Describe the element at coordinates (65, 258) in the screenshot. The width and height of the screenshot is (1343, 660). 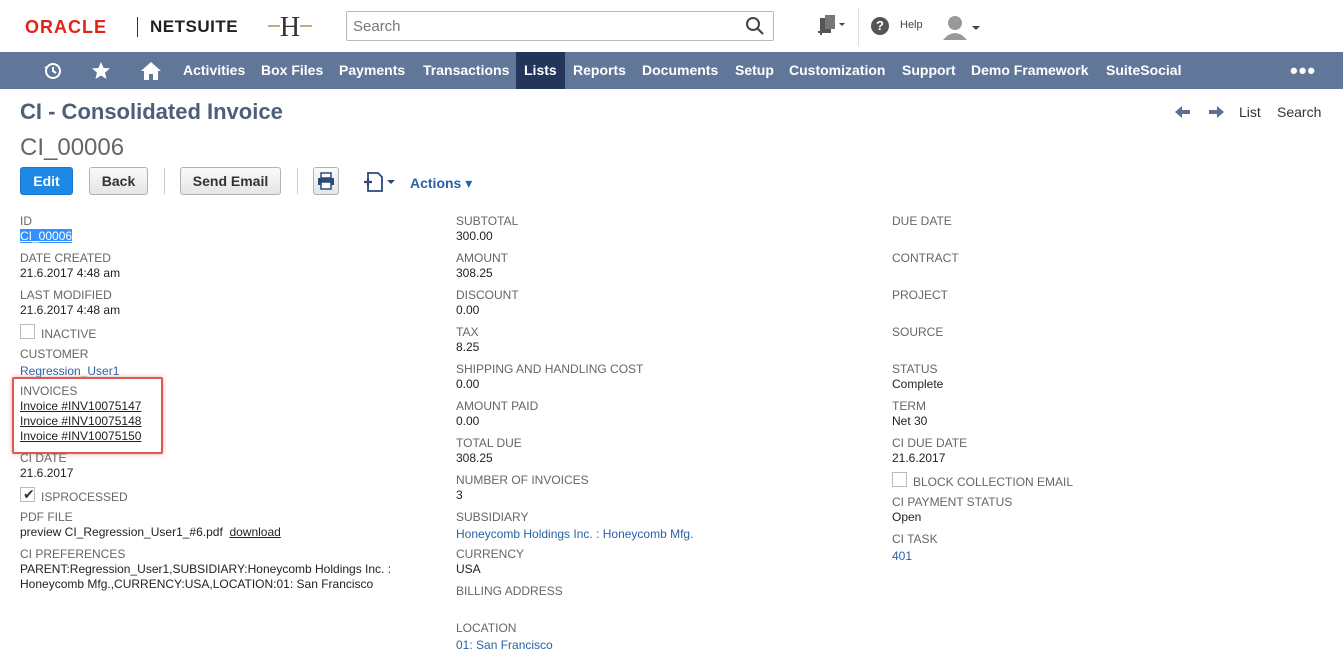
I see `date-created-label: DATE CREATED` at that location.